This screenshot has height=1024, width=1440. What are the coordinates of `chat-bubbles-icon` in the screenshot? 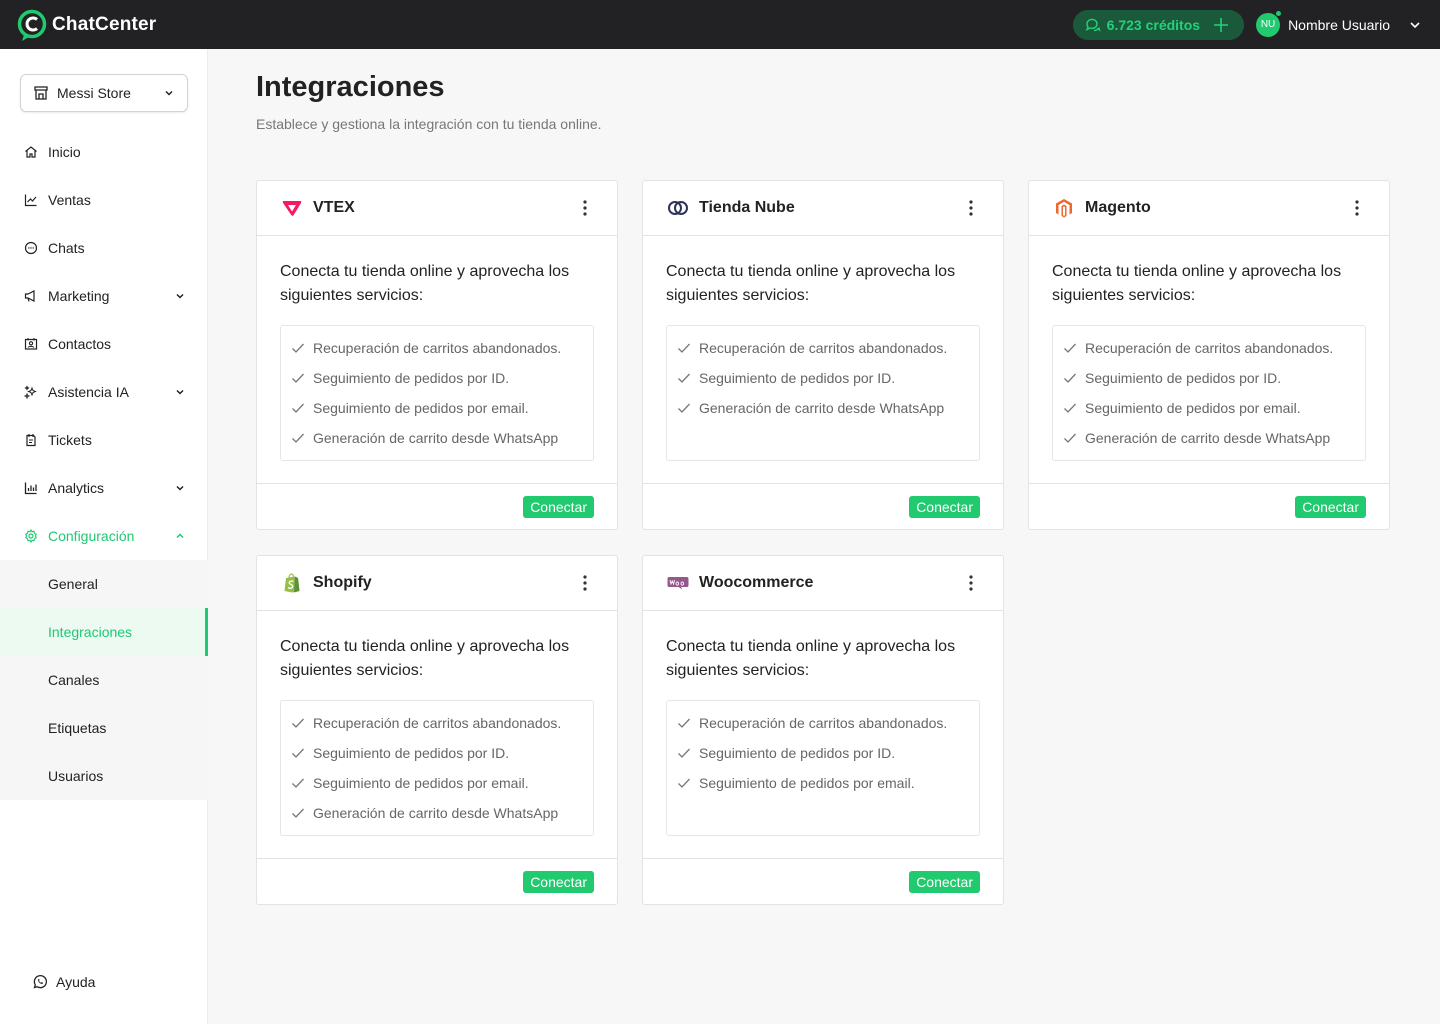 It's located at (1093, 25).